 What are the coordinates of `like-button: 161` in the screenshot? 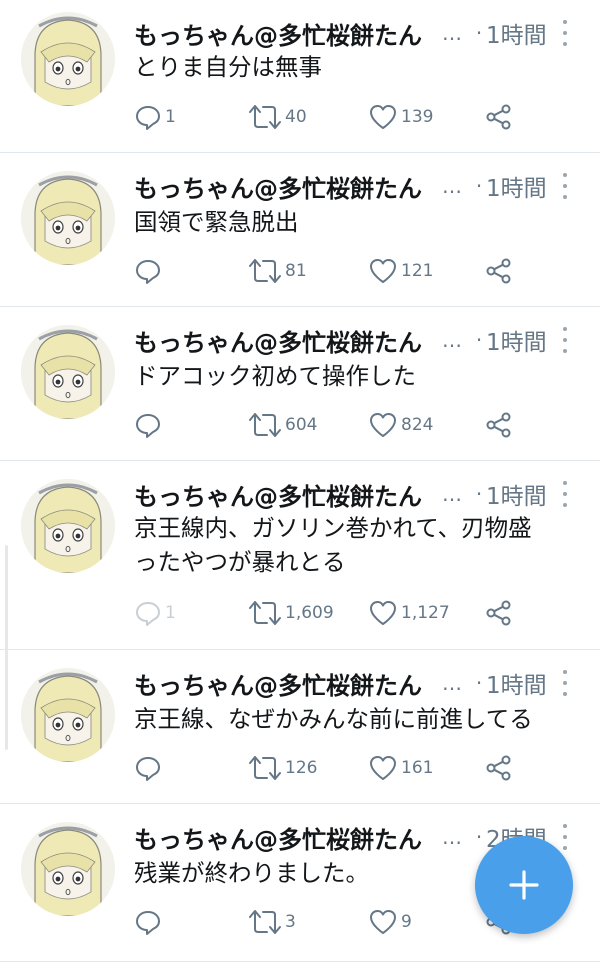 It's located at (400, 768).